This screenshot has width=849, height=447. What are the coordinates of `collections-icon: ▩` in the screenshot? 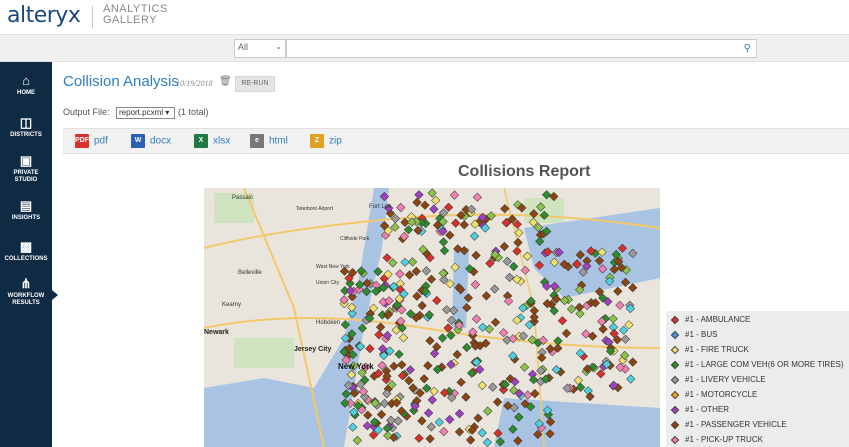 It's located at (26, 246).